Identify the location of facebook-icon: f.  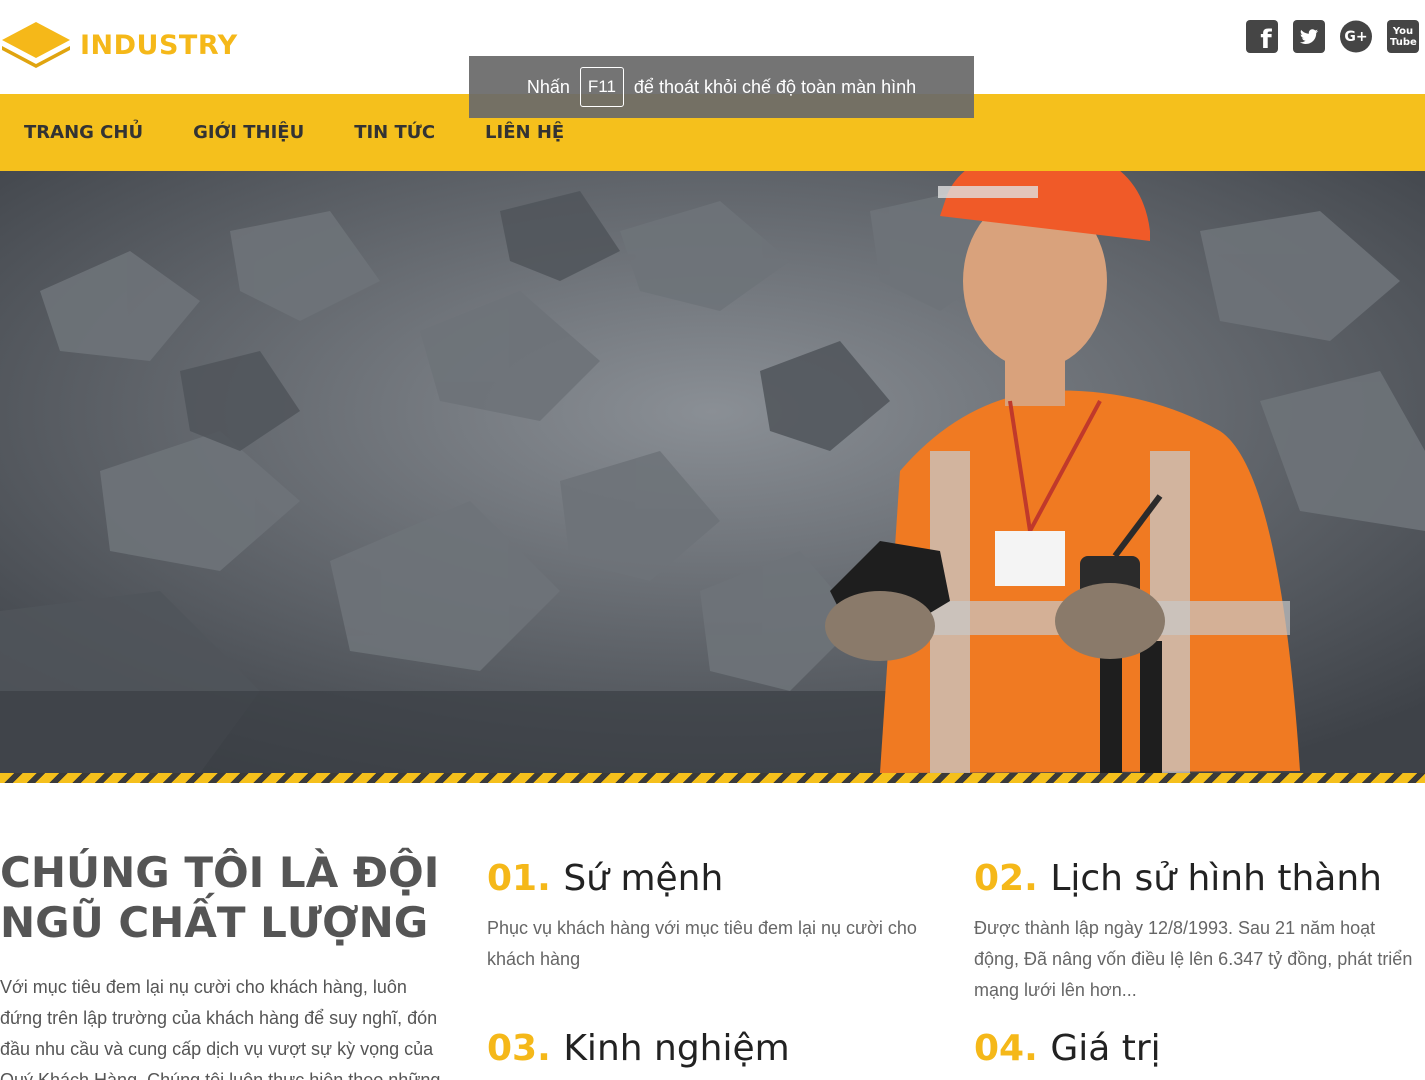
(1262, 37).